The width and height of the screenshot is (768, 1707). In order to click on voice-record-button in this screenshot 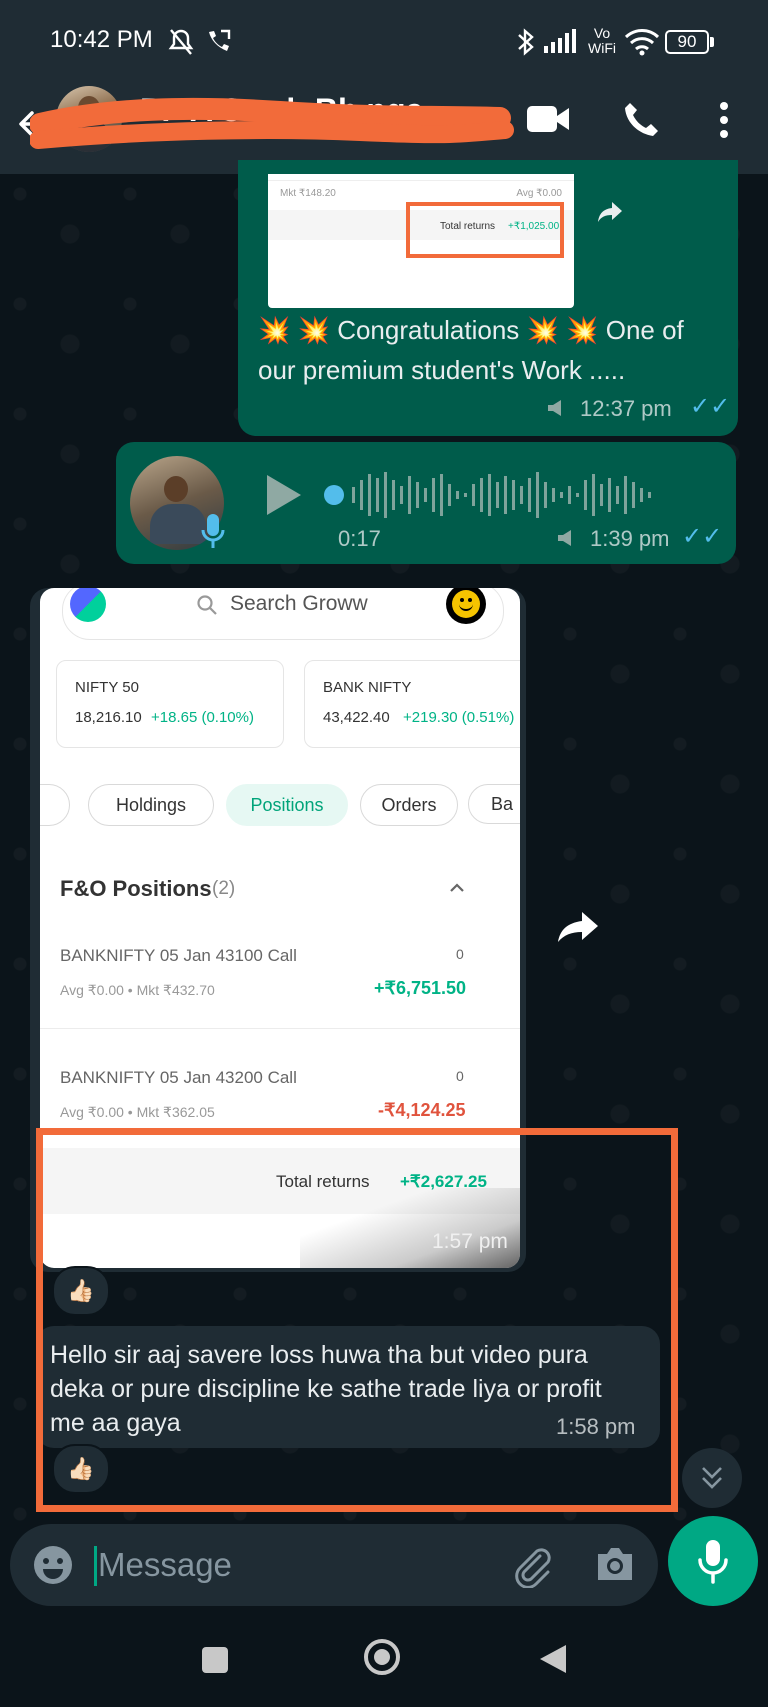, I will do `click(713, 1561)`.